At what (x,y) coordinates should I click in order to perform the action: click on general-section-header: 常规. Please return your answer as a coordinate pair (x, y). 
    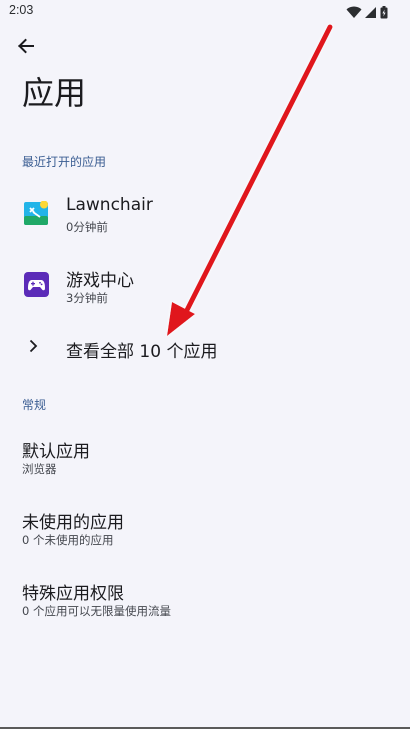
    Looking at the image, I should click on (34, 405).